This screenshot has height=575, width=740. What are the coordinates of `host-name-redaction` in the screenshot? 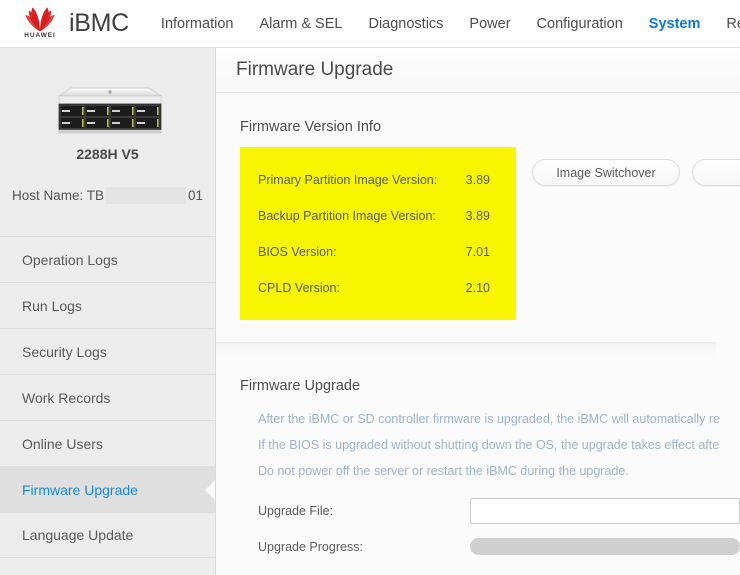 It's located at (146, 195).